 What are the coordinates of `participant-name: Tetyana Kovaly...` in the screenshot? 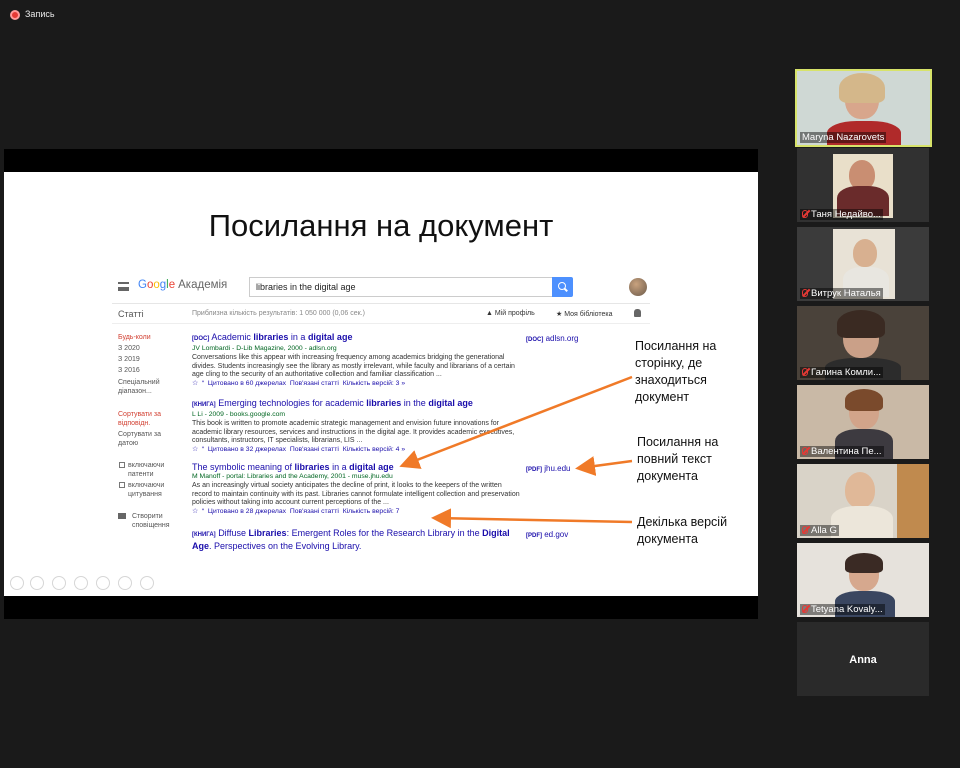 It's located at (842, 609).